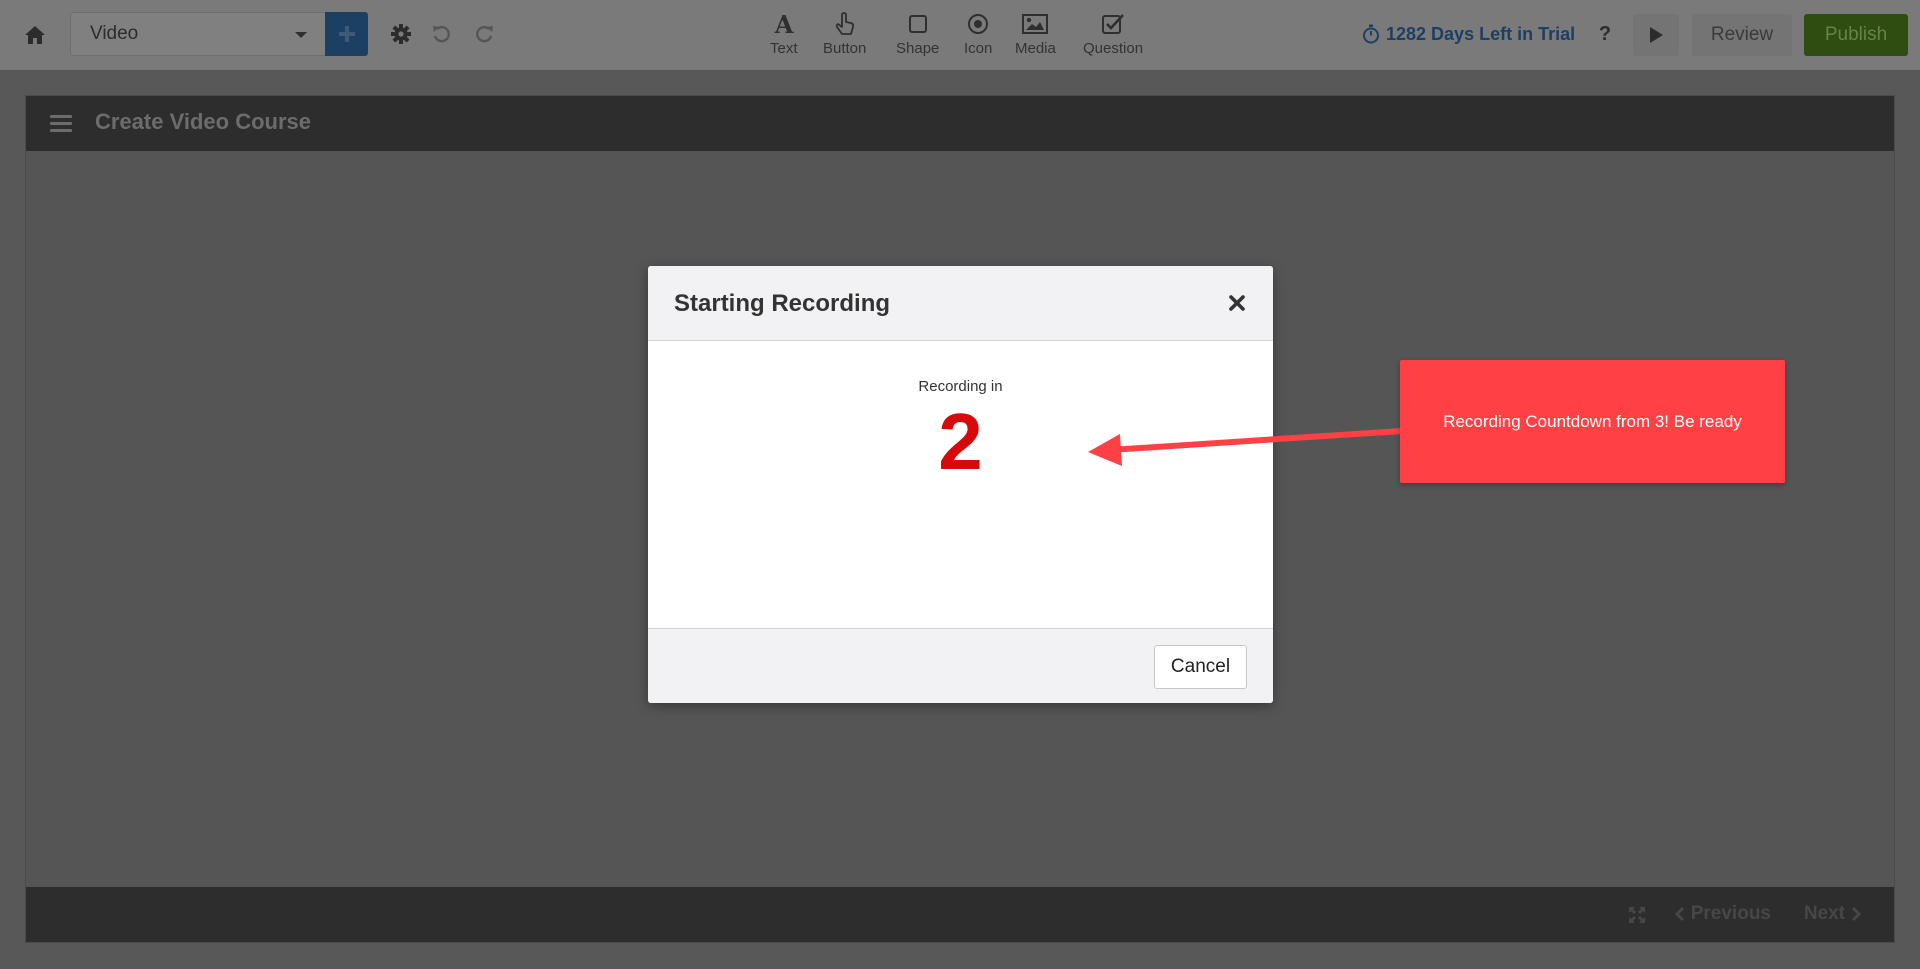 This screenshot has height=969, width=1920. What do you see at coordinates (1035, 24) in the screenshot?
I see `image-icon` at bounding box center [1035, 24].